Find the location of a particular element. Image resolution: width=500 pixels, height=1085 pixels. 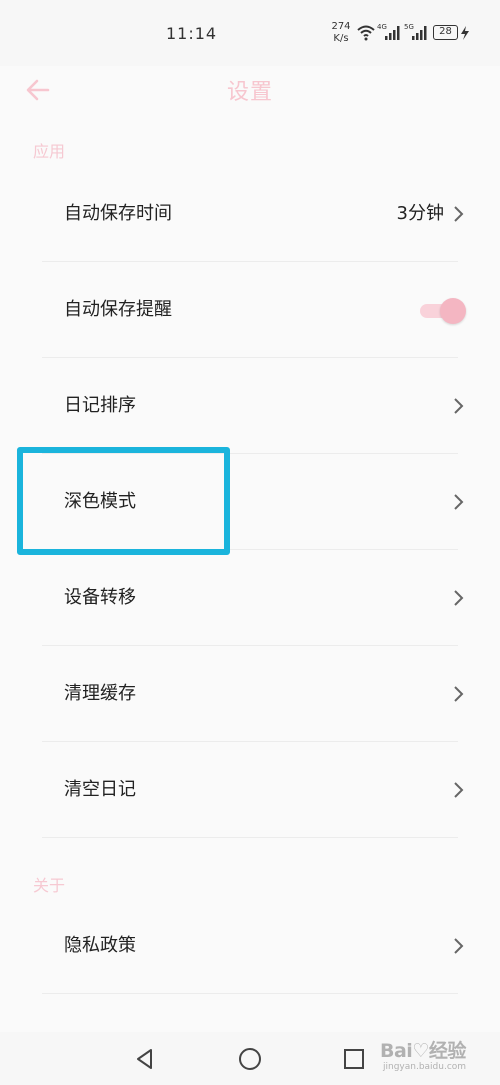

setting-autosave-reminder: 自动保存提醒 is located at coordinates (254, 310).